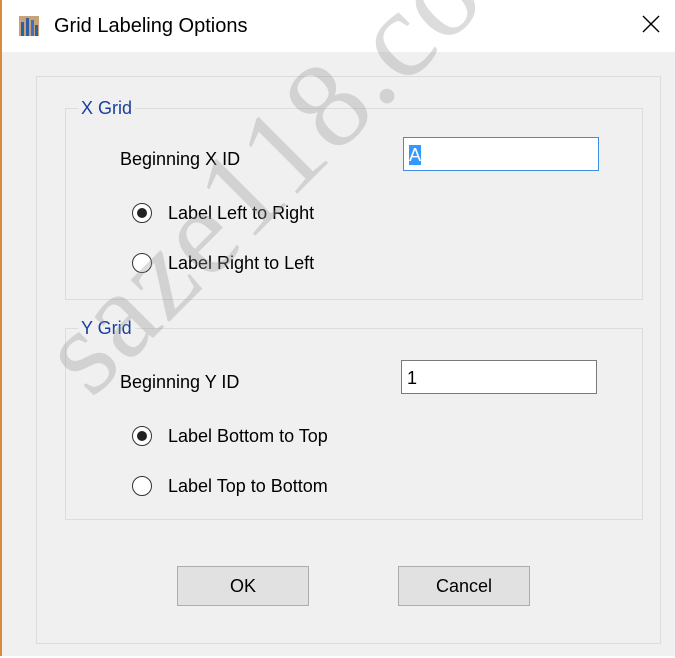 The height and width of the screenshot is (658, 675). What do you see at coordinates (248, 486) in the screenshot?
I see `radio-label-top-to-bottom-text: Label Top to Bottom` at bounding box center [248, 486].